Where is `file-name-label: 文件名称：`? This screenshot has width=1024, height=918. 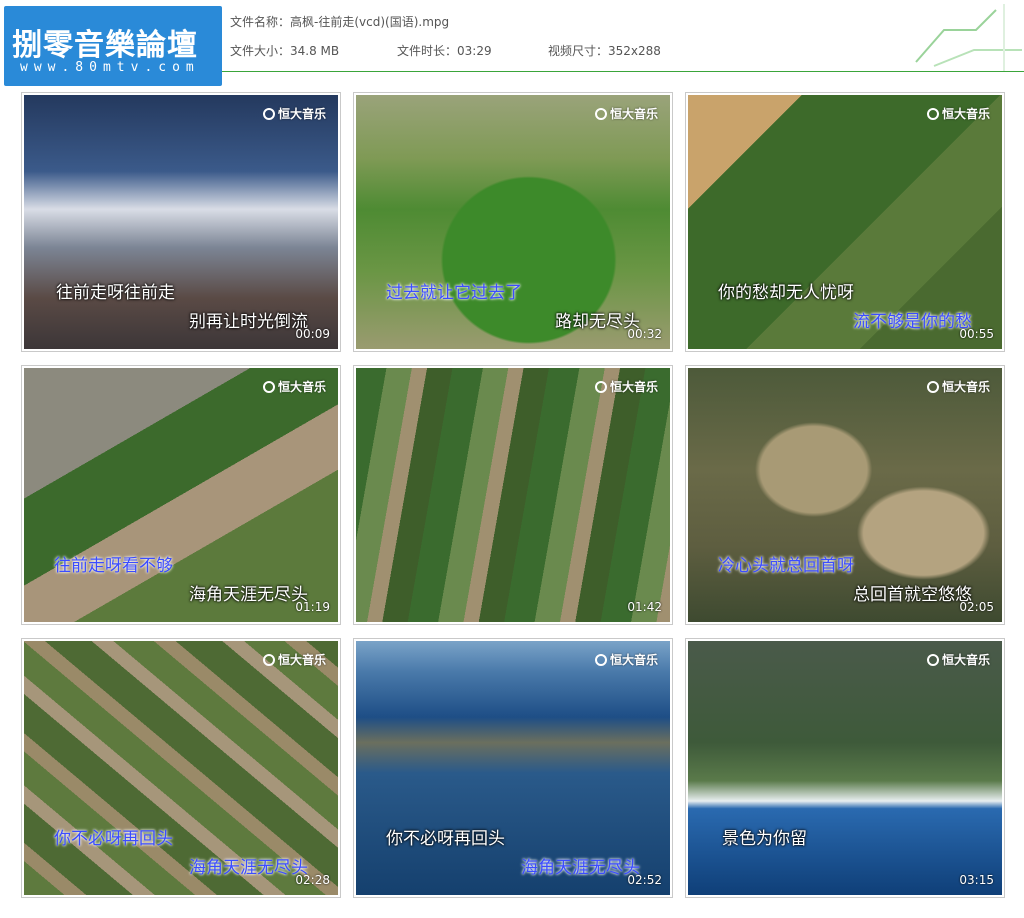
file-name-label: 文件名称： is located at coordinates (260, 22).